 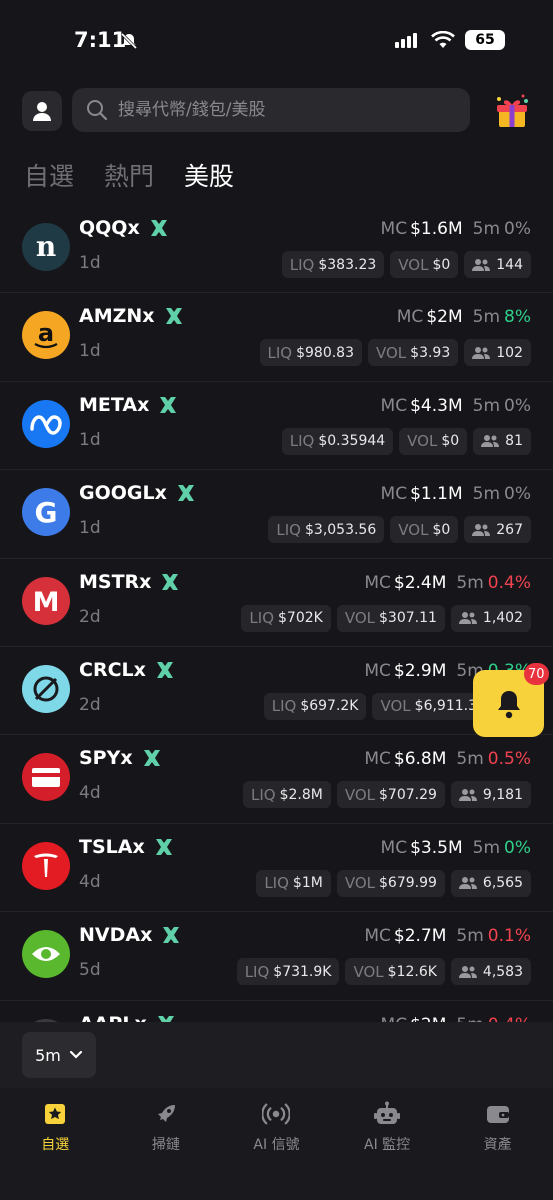 I want to click on user-icon, so click(x=42, y=111).